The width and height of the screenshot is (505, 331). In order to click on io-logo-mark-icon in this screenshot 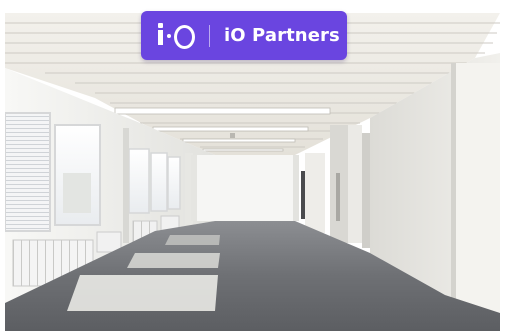, I will do `click(176, 35)`.